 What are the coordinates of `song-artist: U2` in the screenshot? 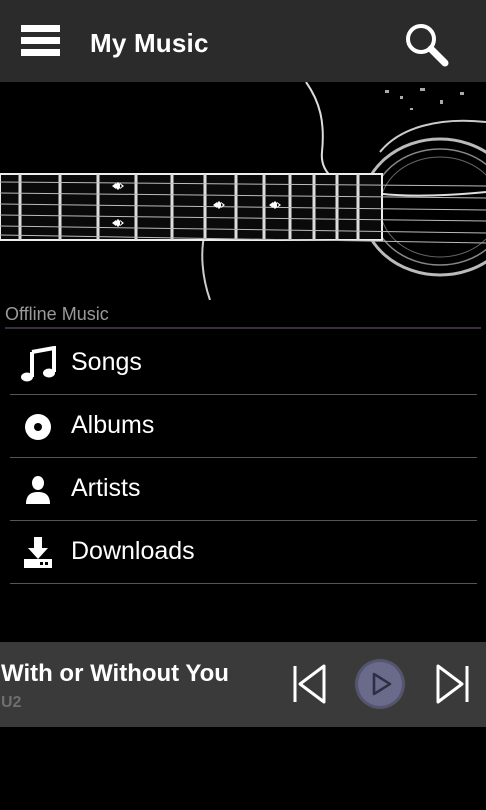 It's located at (11, 702).